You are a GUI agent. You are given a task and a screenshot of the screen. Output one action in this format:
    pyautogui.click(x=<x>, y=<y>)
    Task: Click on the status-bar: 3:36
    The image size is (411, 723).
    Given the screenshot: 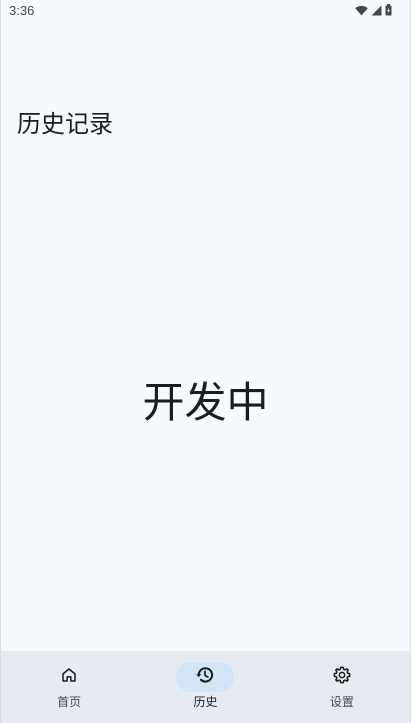 What is the action you would take?
    pyautogui.click(x=205, y=11)
    